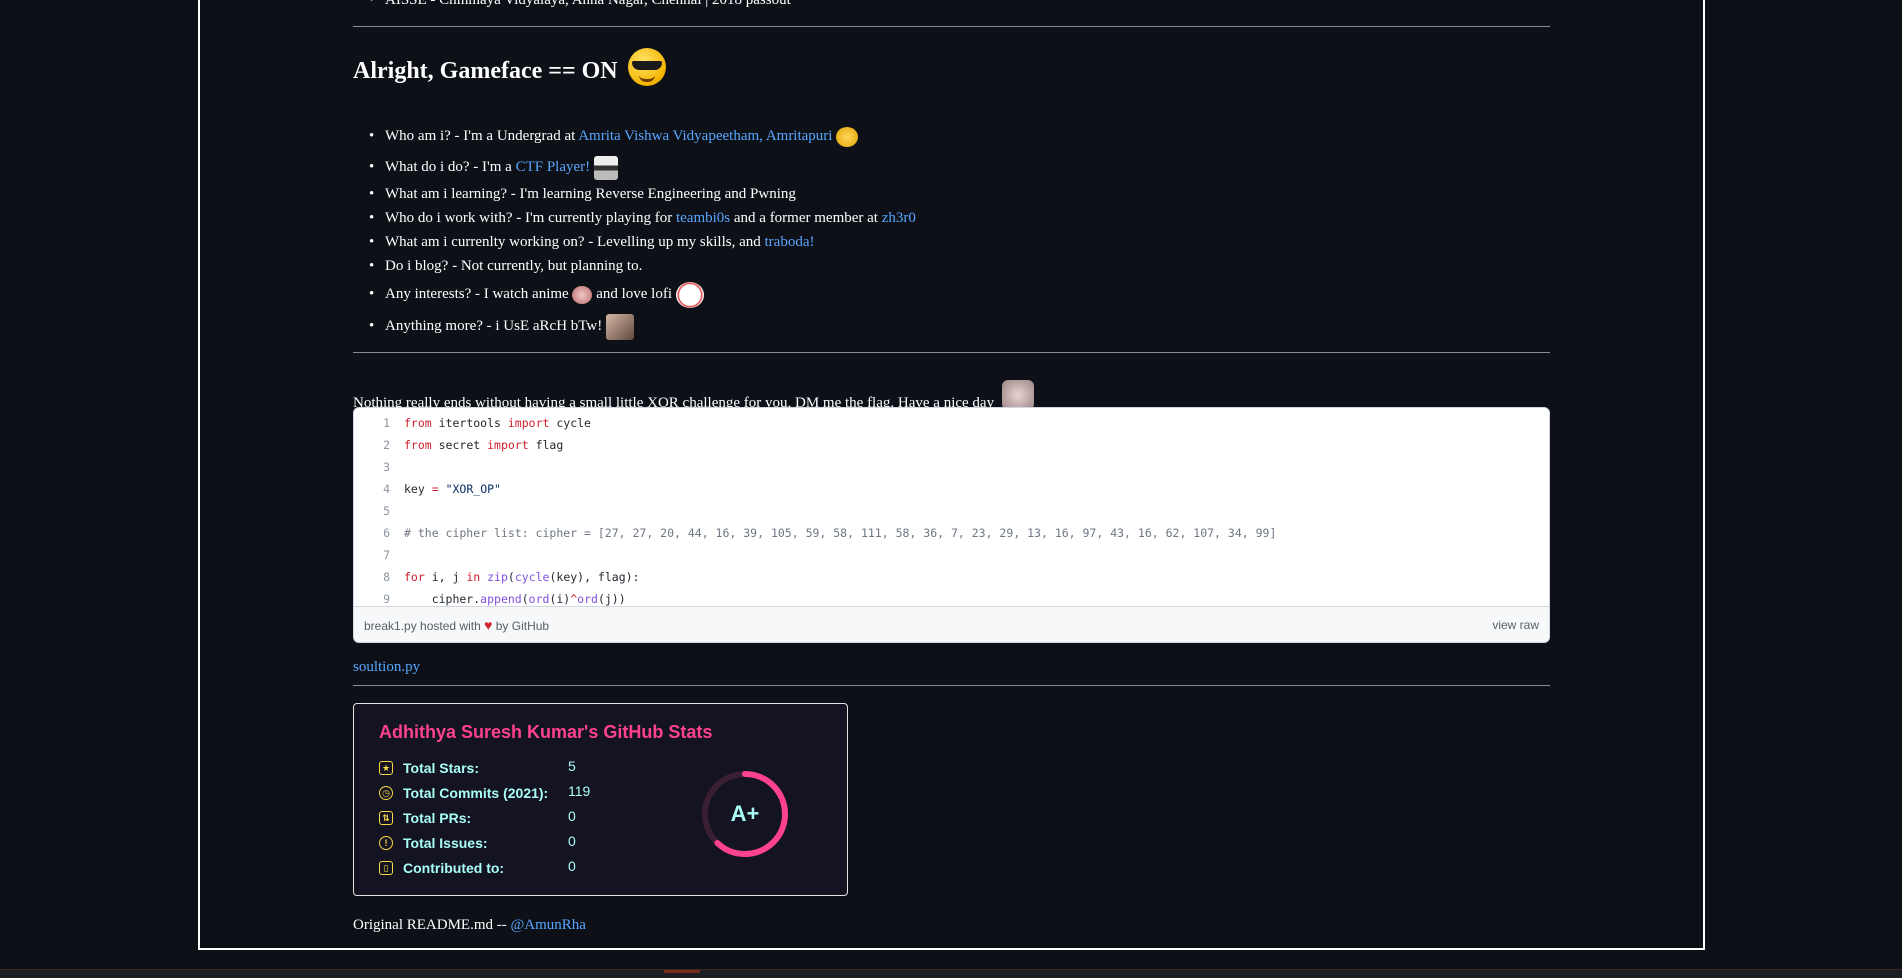 The width and height of the screenshot is (1902, 978). I want to click on taskbar-tab, so click(682, 971).